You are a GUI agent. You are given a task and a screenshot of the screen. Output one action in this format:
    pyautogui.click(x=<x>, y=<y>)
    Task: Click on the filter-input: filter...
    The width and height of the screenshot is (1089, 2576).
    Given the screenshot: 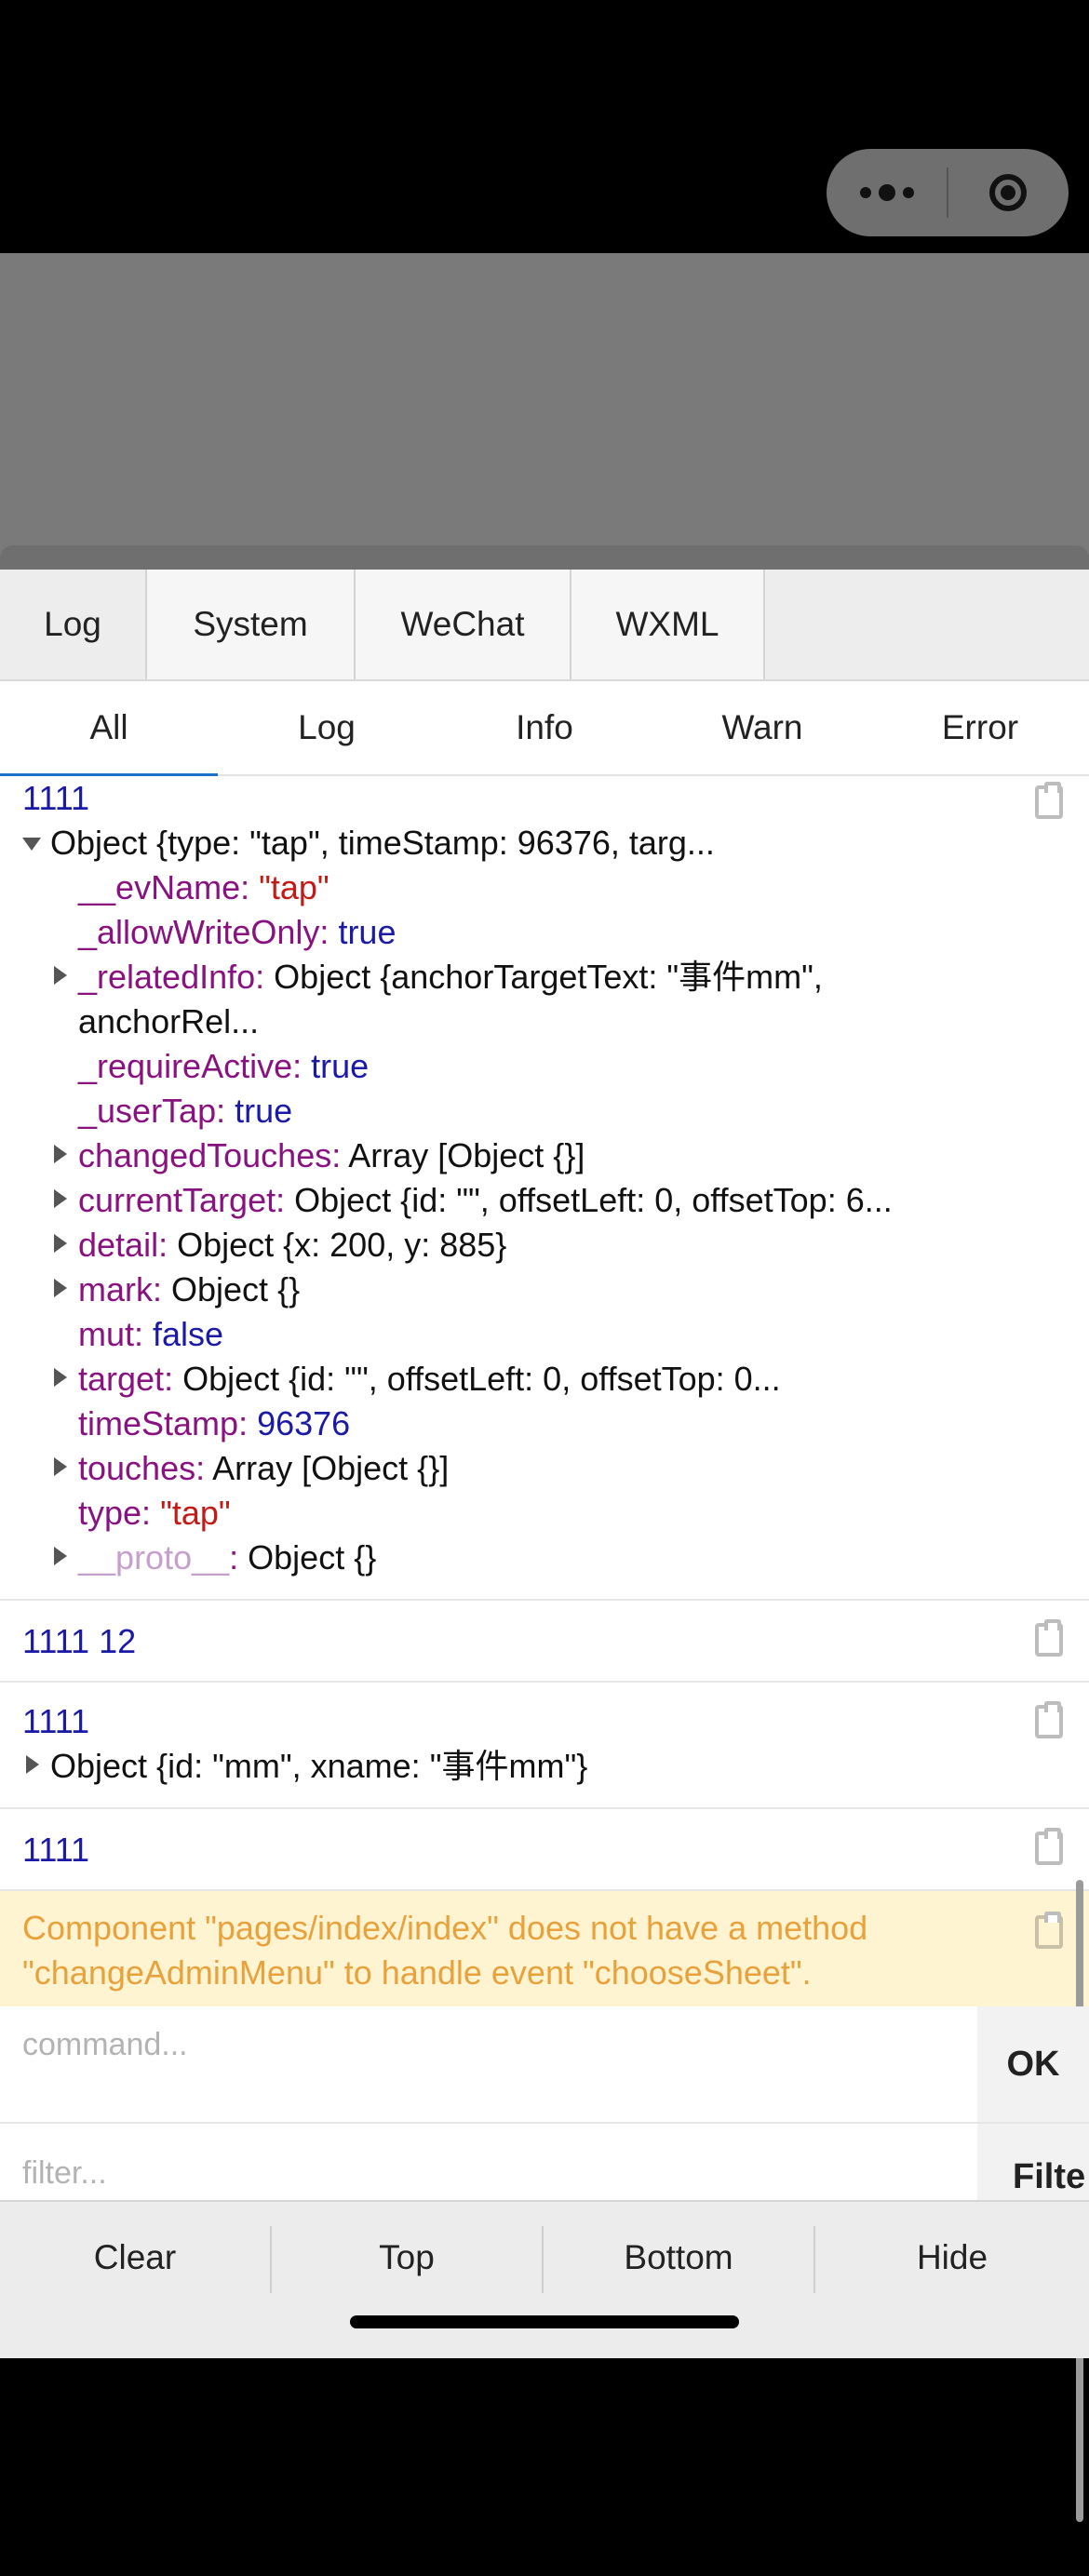 What is the action you would take?
    pyautogui.click(x=64, y=2173)
    